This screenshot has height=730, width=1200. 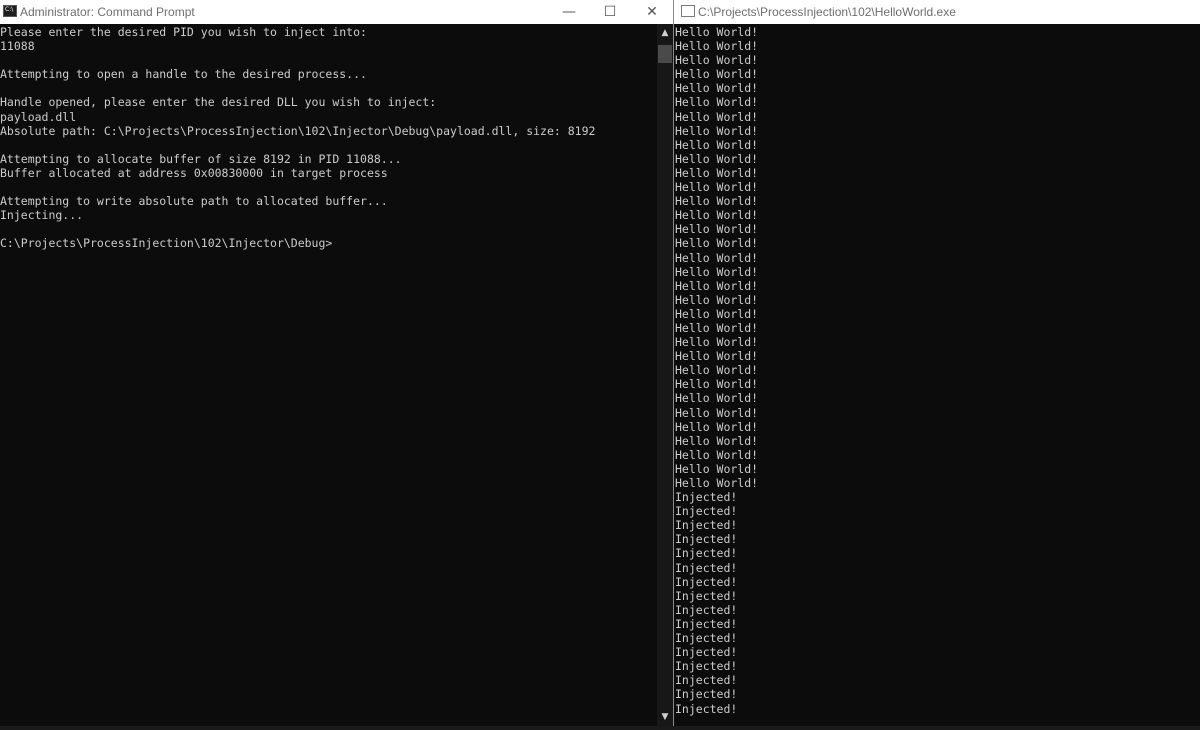 What do you see at coordinates (665, 33) in the screenshot?
I see `scroll-up-arrow-icon: ▲` at bounding box center [665, 33].